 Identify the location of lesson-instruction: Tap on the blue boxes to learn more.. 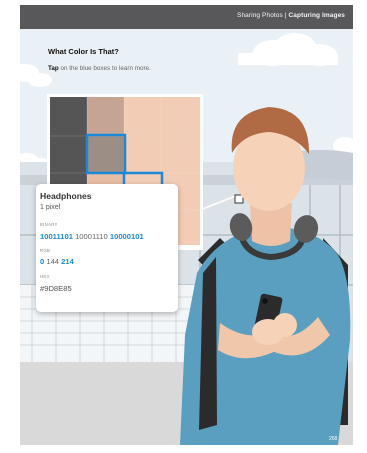
(99, 68).